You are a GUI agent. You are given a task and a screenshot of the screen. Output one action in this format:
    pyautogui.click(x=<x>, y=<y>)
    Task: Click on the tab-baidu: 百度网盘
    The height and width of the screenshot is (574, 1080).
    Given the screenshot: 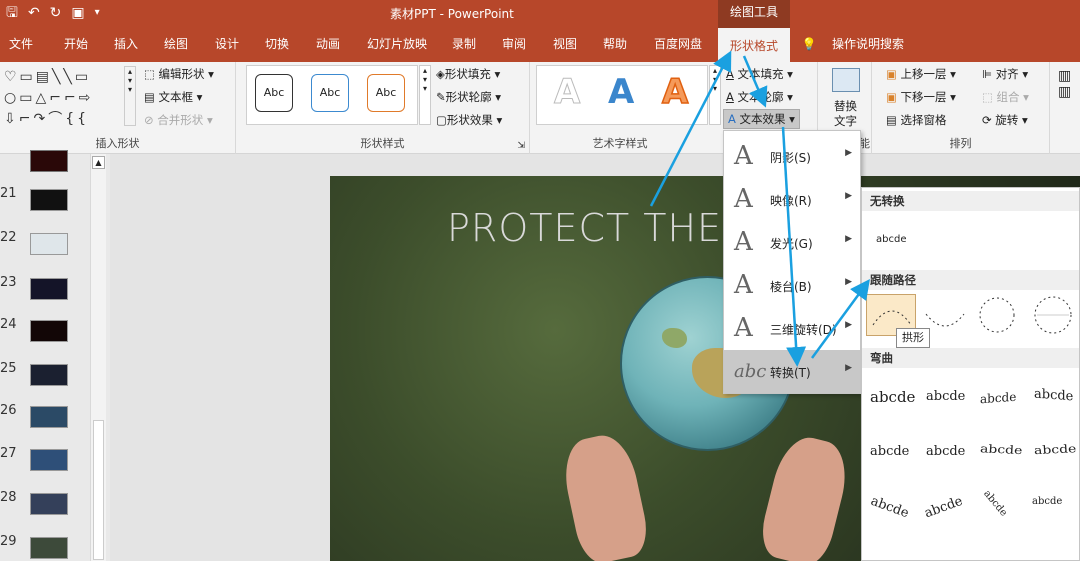 What is the action you would take?
    pyautogui.click(x=678, y=44)
    